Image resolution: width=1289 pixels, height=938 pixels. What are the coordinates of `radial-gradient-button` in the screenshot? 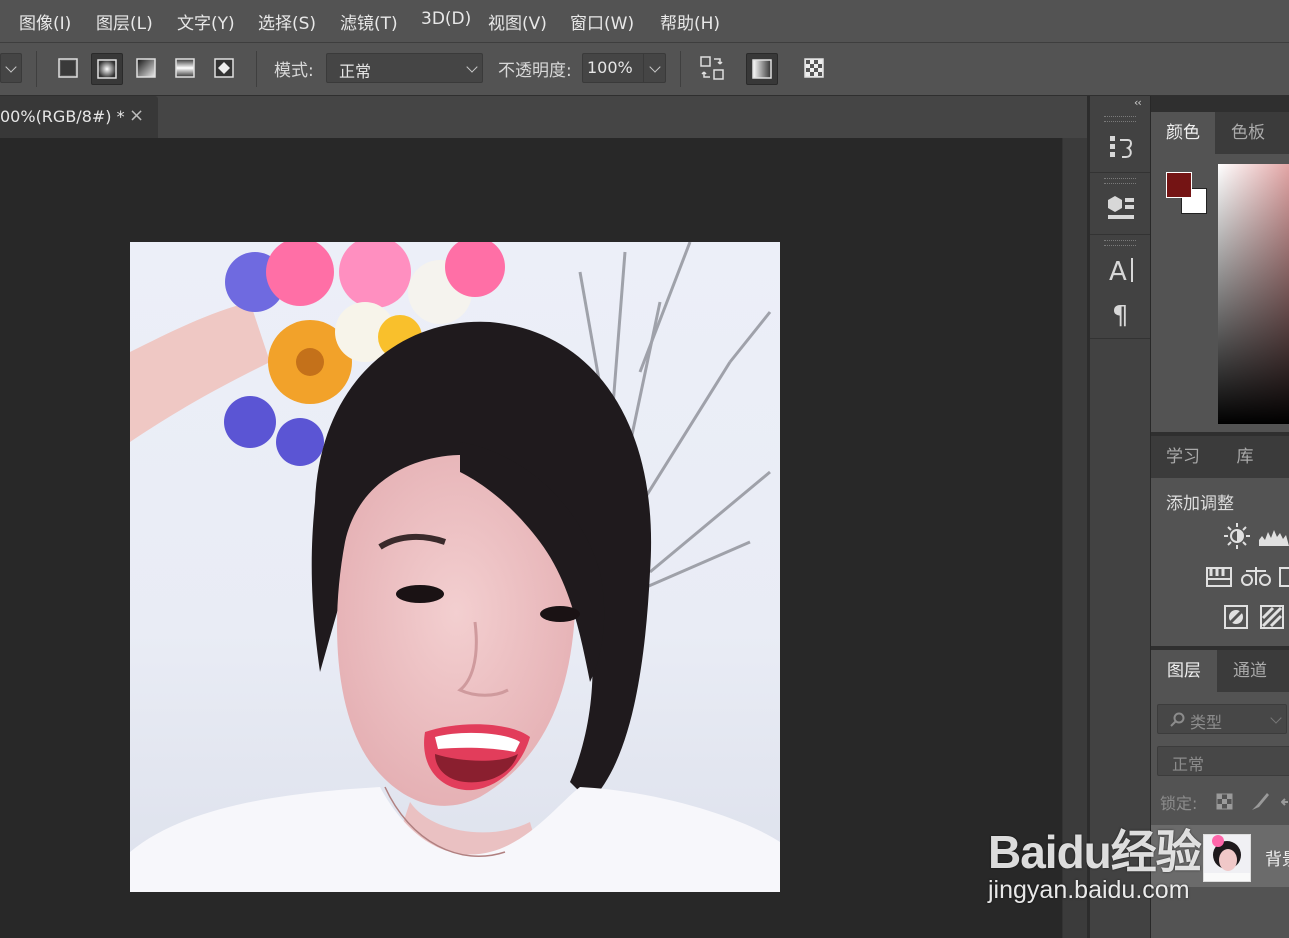 It's located at (107, 69).